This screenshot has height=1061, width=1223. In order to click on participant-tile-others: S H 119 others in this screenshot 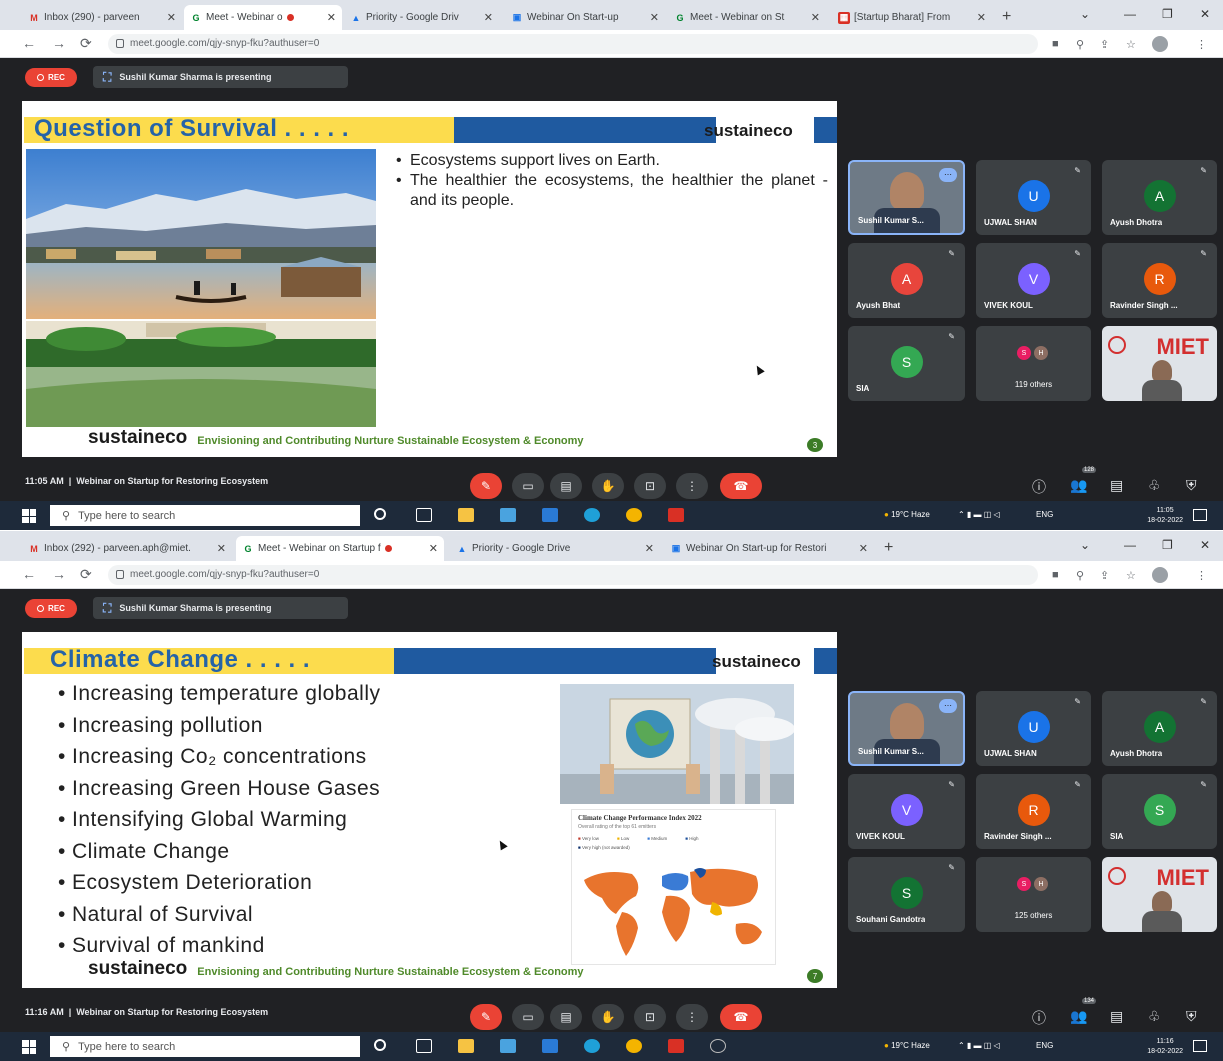, I will do `click(1033, 363)`.